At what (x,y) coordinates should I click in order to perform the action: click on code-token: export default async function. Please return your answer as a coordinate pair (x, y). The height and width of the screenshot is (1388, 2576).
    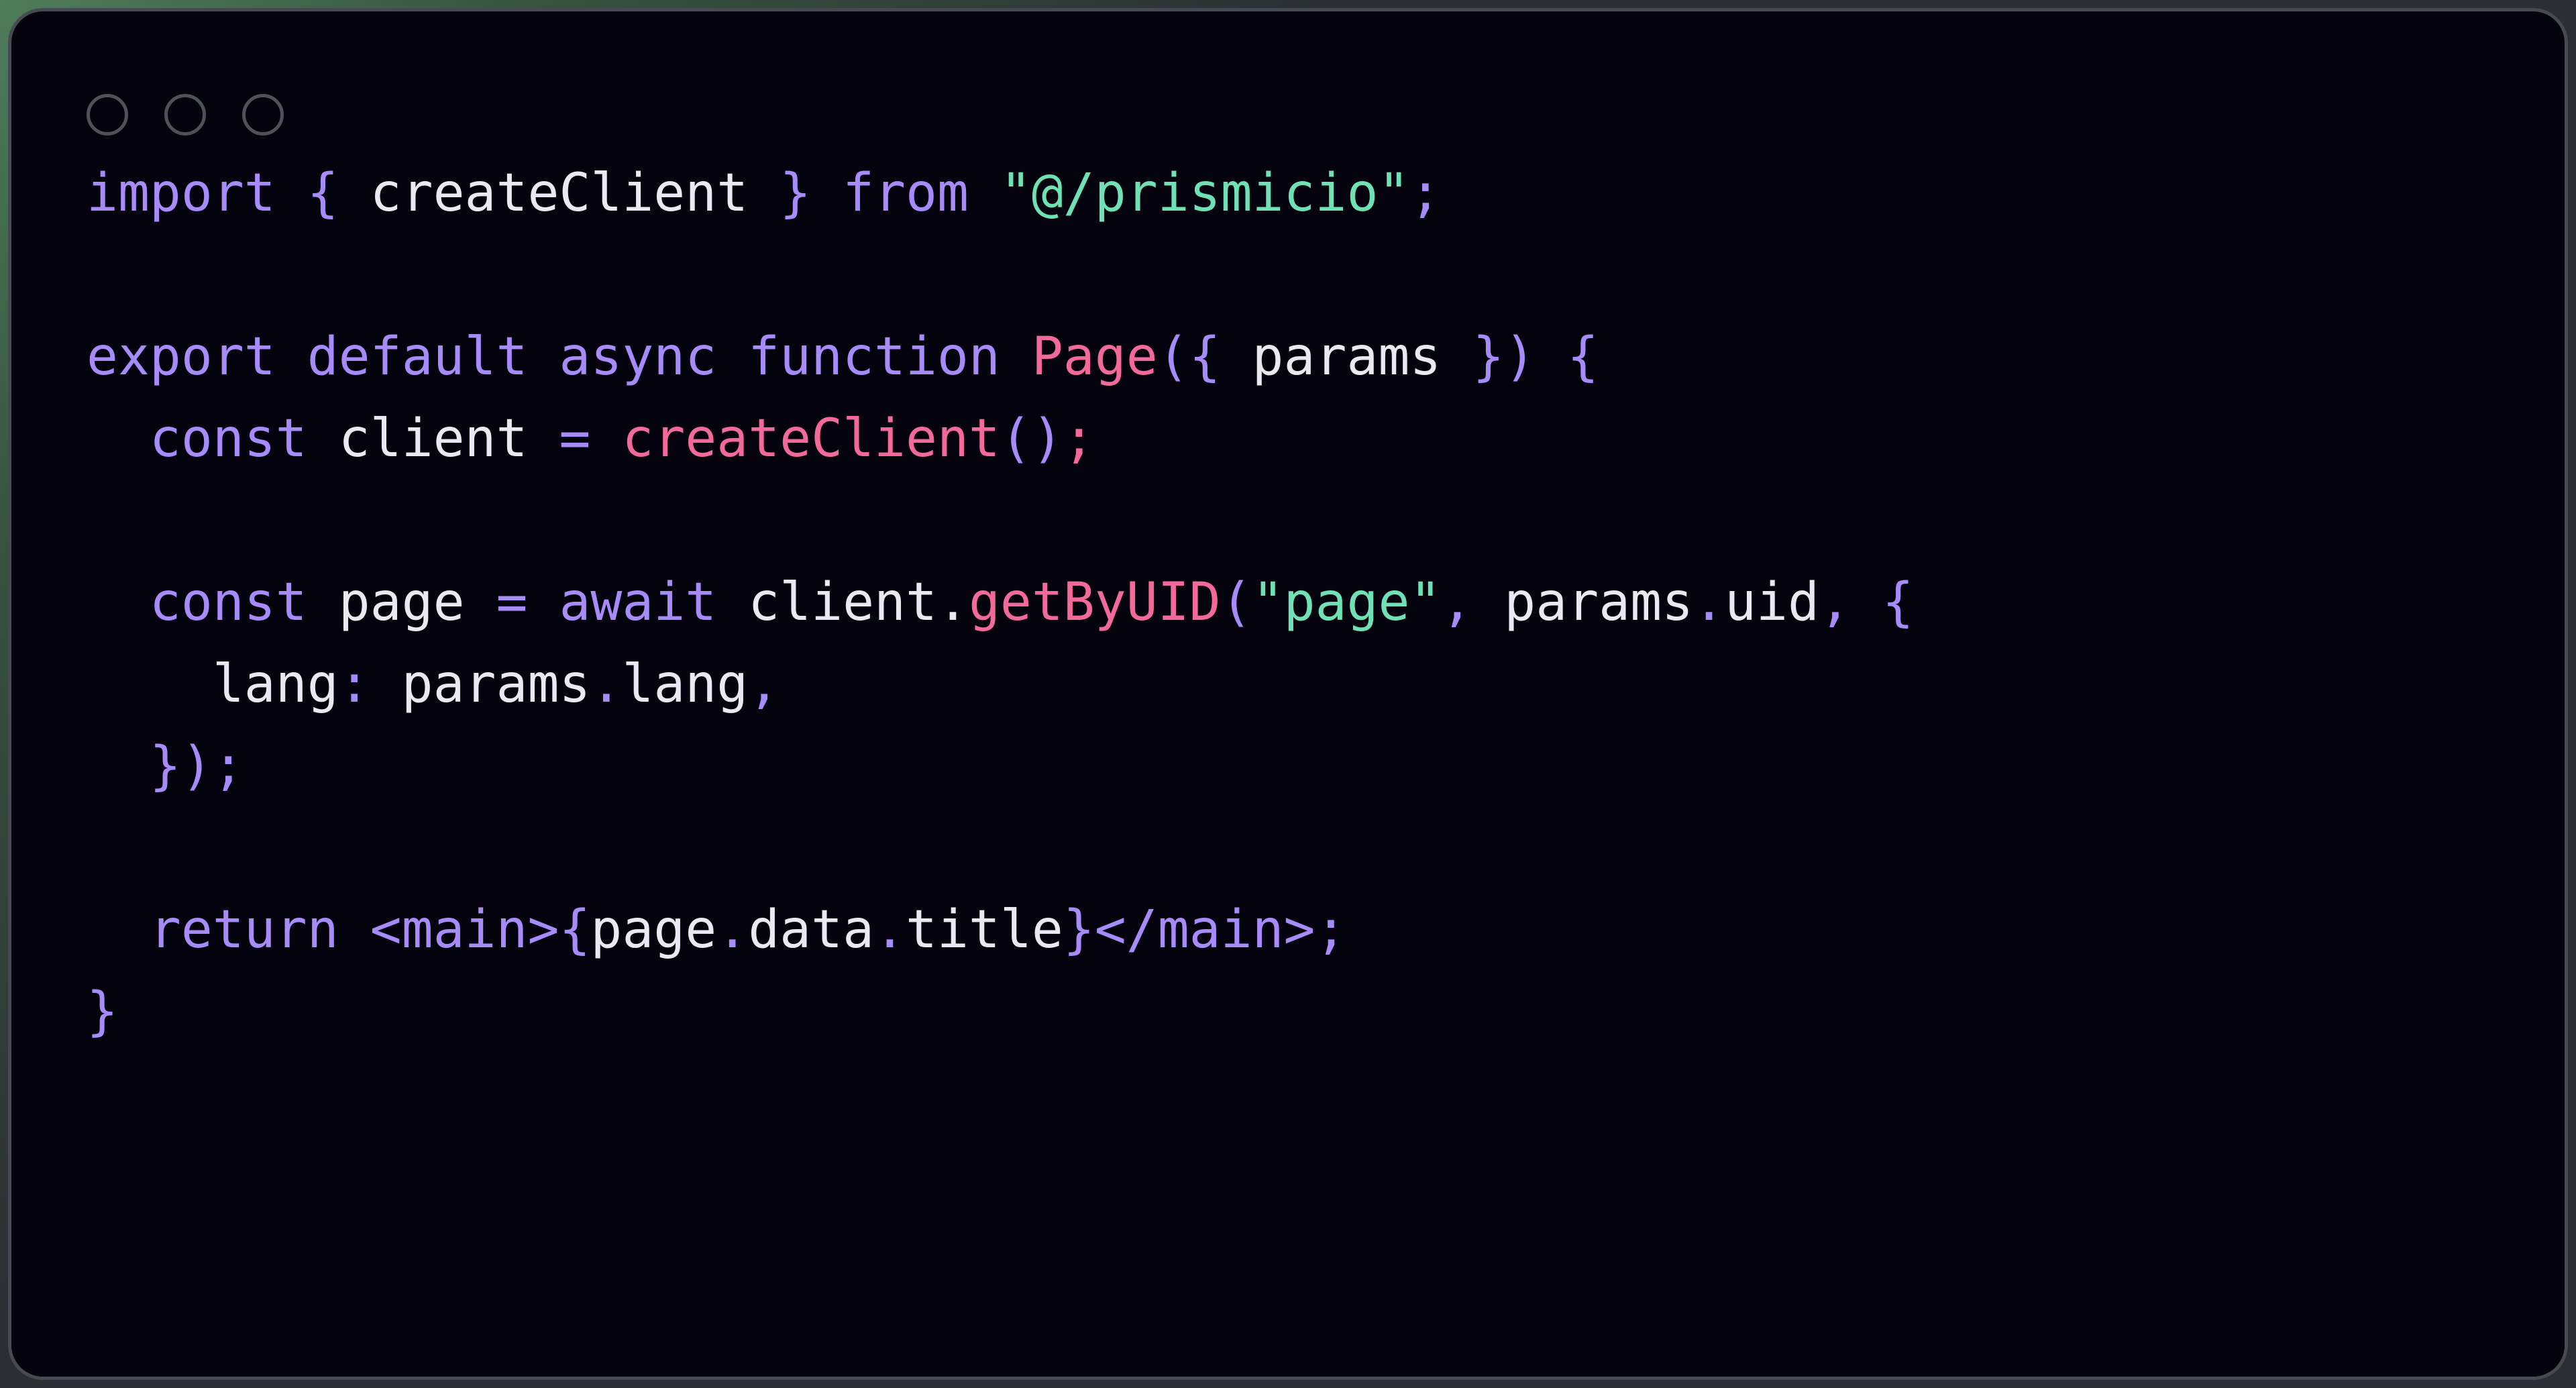
    Looking at the image, I should click on (543, 357).